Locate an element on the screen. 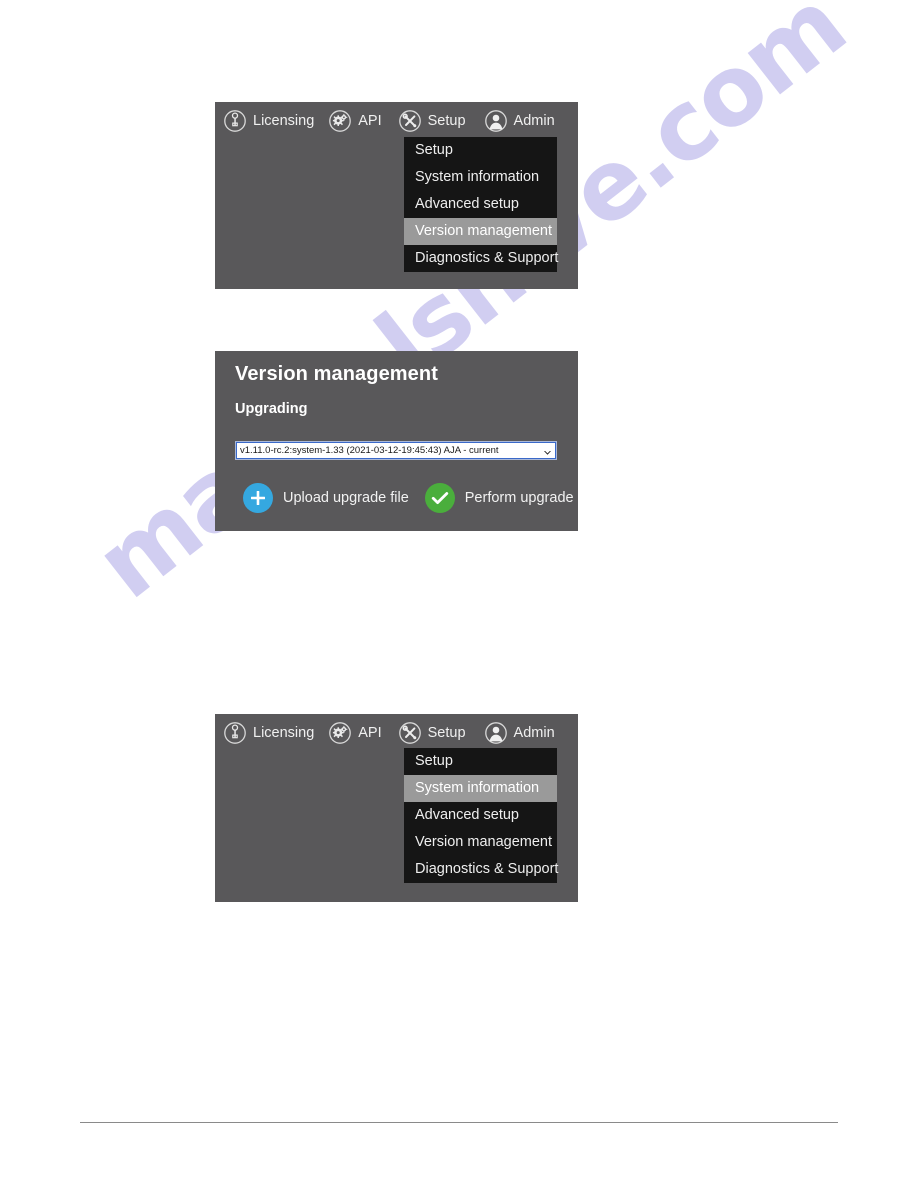 The image size is (918, 1188). nav-label-api-2: API is located at coordinates (370, 732).